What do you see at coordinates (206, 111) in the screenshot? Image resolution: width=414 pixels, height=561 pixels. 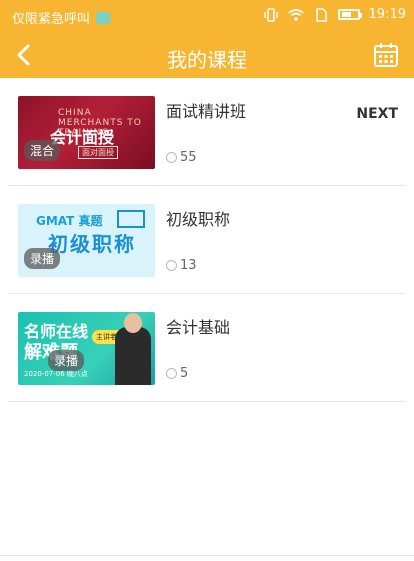 I see `course-title: 面试精讲班` at bounding box center [206, 111].